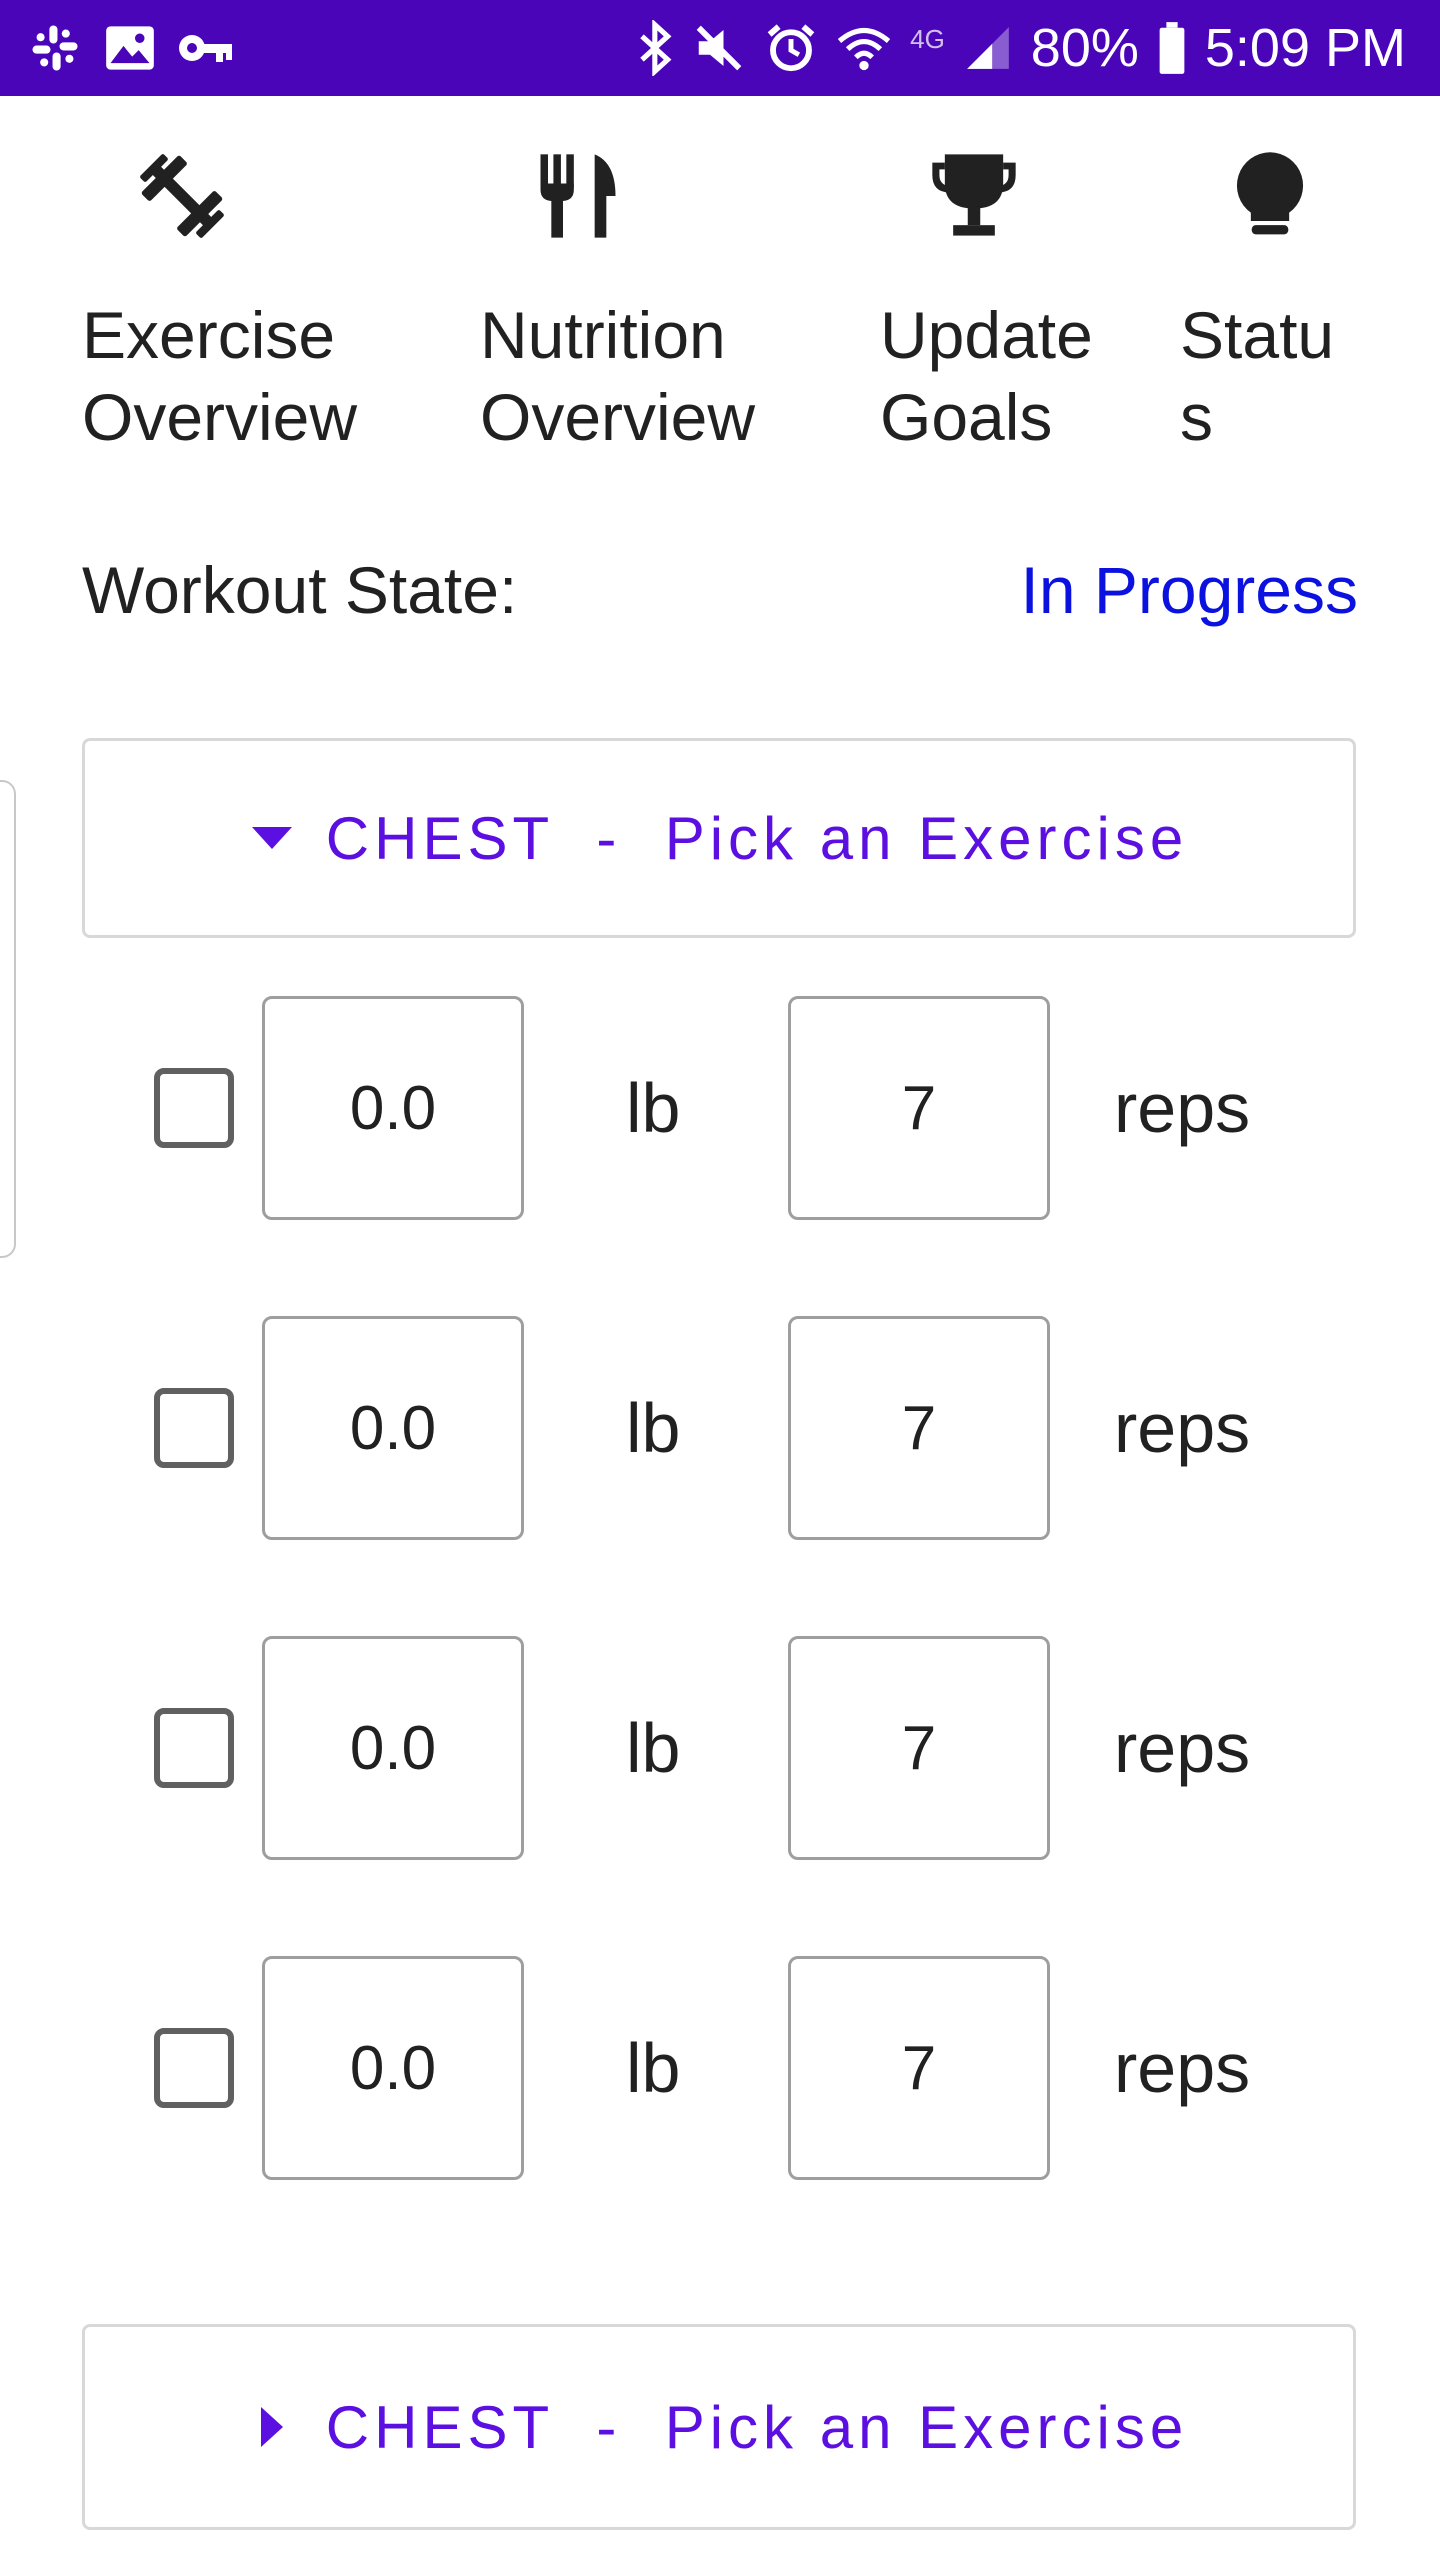 Image resolution: width=1440 pixels, height=2560 pixels. I want to click on bluetooth-icon, so click(656, 48).